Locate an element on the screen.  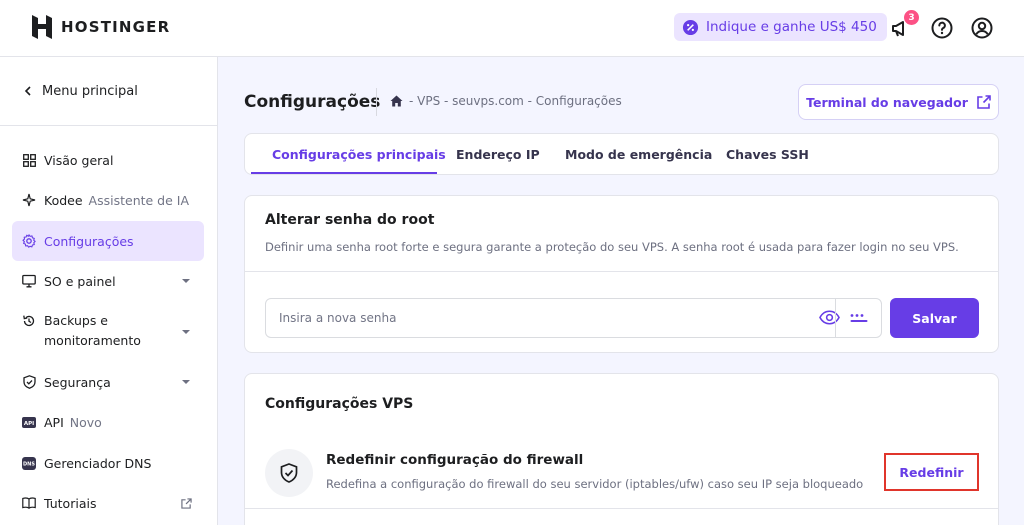
sidebar-item-overview: Visão geral is located at coordinates (108, 160).